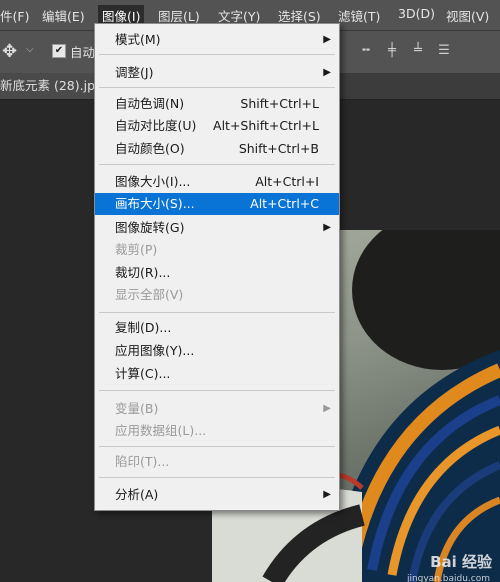  I want to click on chevron-down-icon: ⌵, so click(30, 49).